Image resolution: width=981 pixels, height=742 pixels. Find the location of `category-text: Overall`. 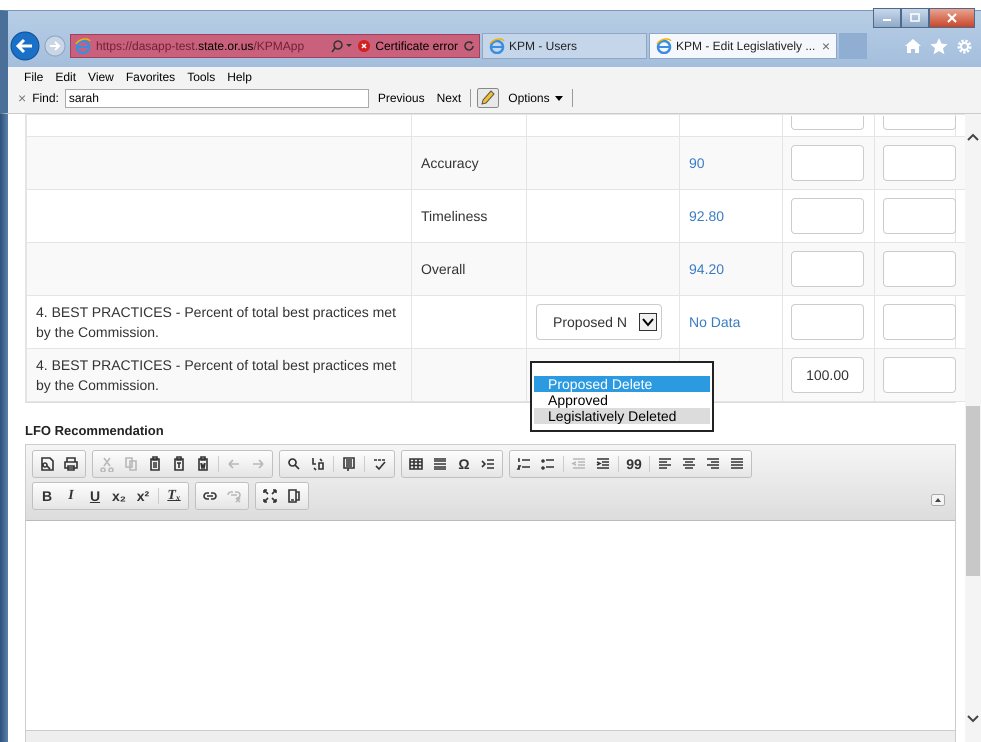

category-text: Overall is located at coordinates (443, 269).